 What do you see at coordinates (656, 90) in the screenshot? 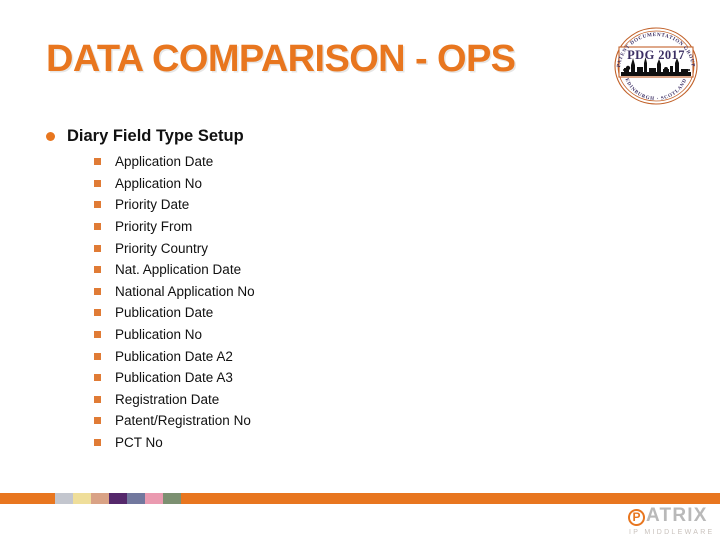
I see `stamp-bottom-arc-text: EDINBURGH · SCOTLAND` at bounding box center [656, 90].